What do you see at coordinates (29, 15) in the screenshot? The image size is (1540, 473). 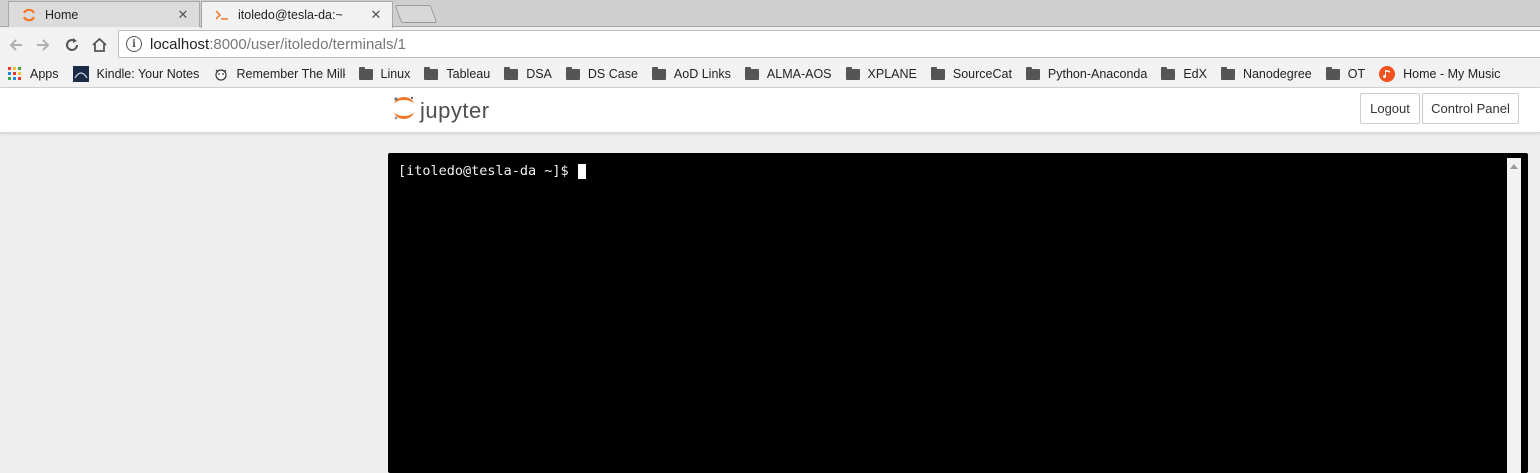 I see `jupyter-icon` at bounding box center [29, 15].